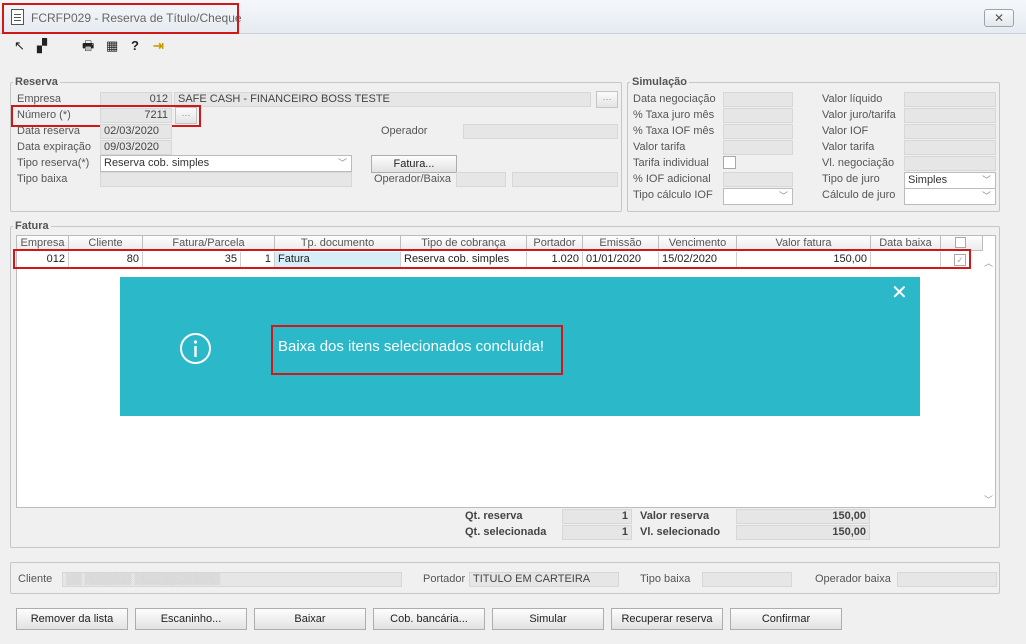  Describe the element at coordinates (43, 243) in the screenshot. I see `col-empresa: Empresa` at that location.